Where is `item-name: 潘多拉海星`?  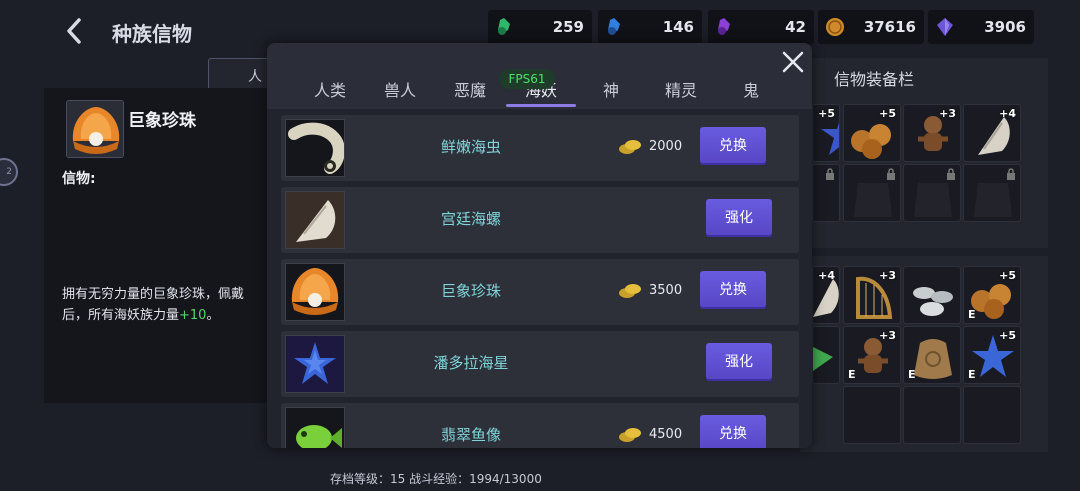 item-name: 潘多拉海星 is located at coordinates (471, 363).